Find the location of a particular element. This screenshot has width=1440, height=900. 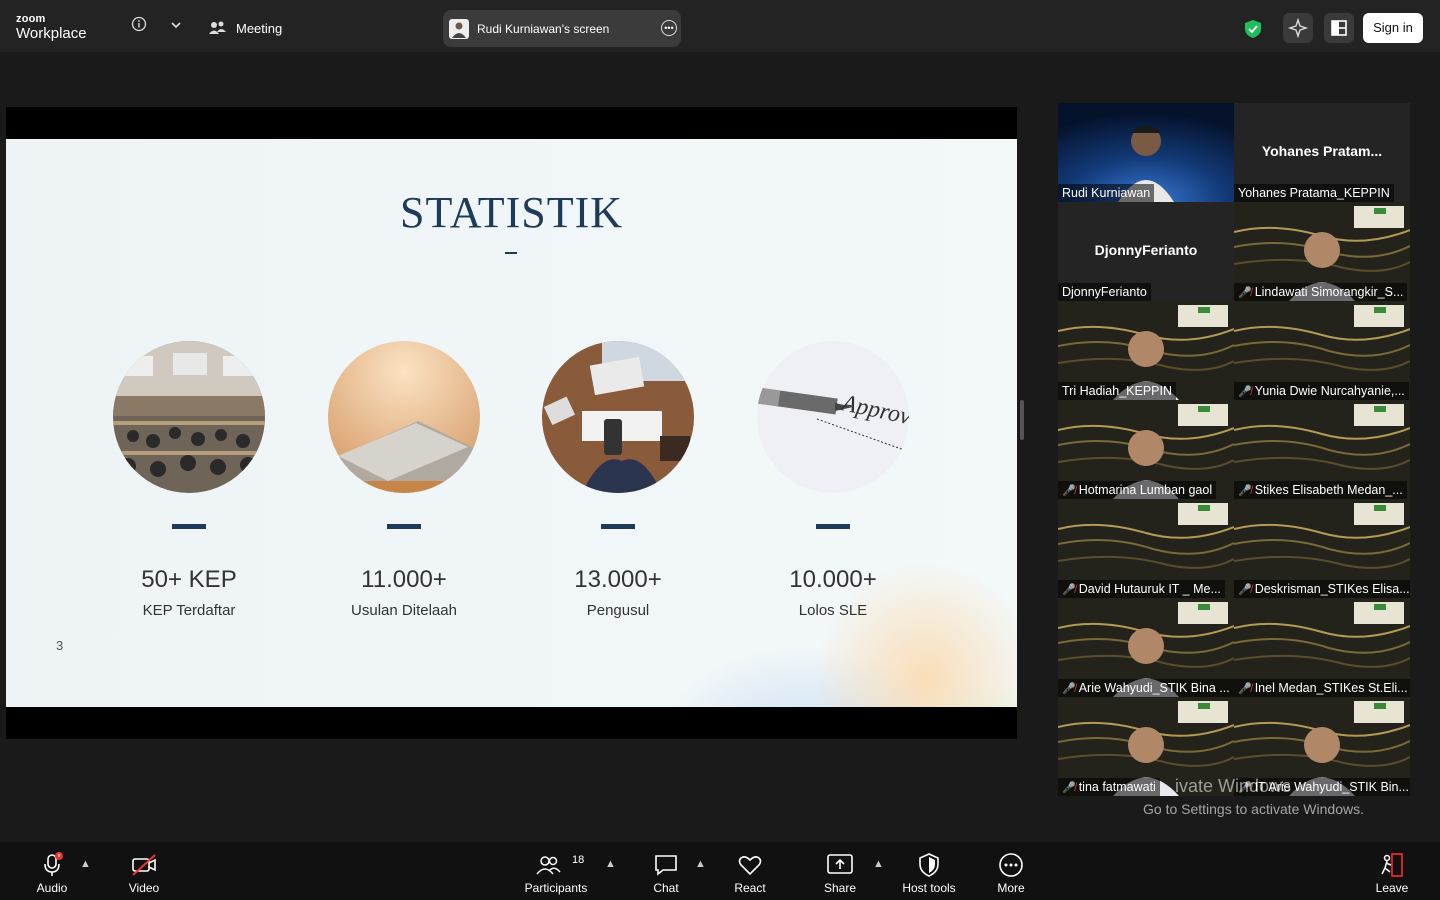

participant-tile: Rudi Kurniawan is located at coordinates (1146, 152).